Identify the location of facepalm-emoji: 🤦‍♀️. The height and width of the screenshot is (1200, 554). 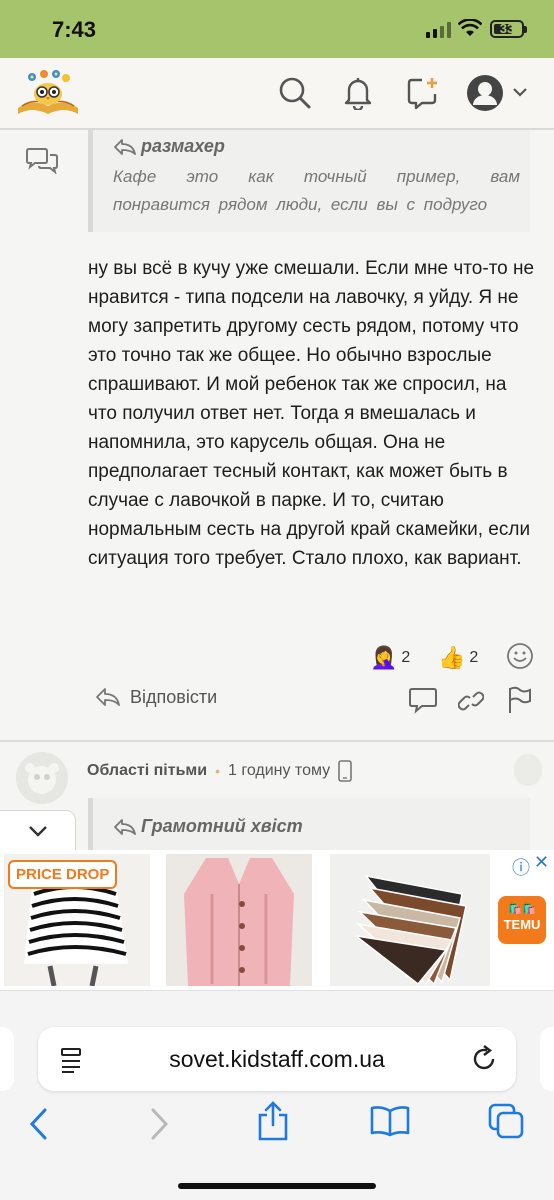
(384, 657).